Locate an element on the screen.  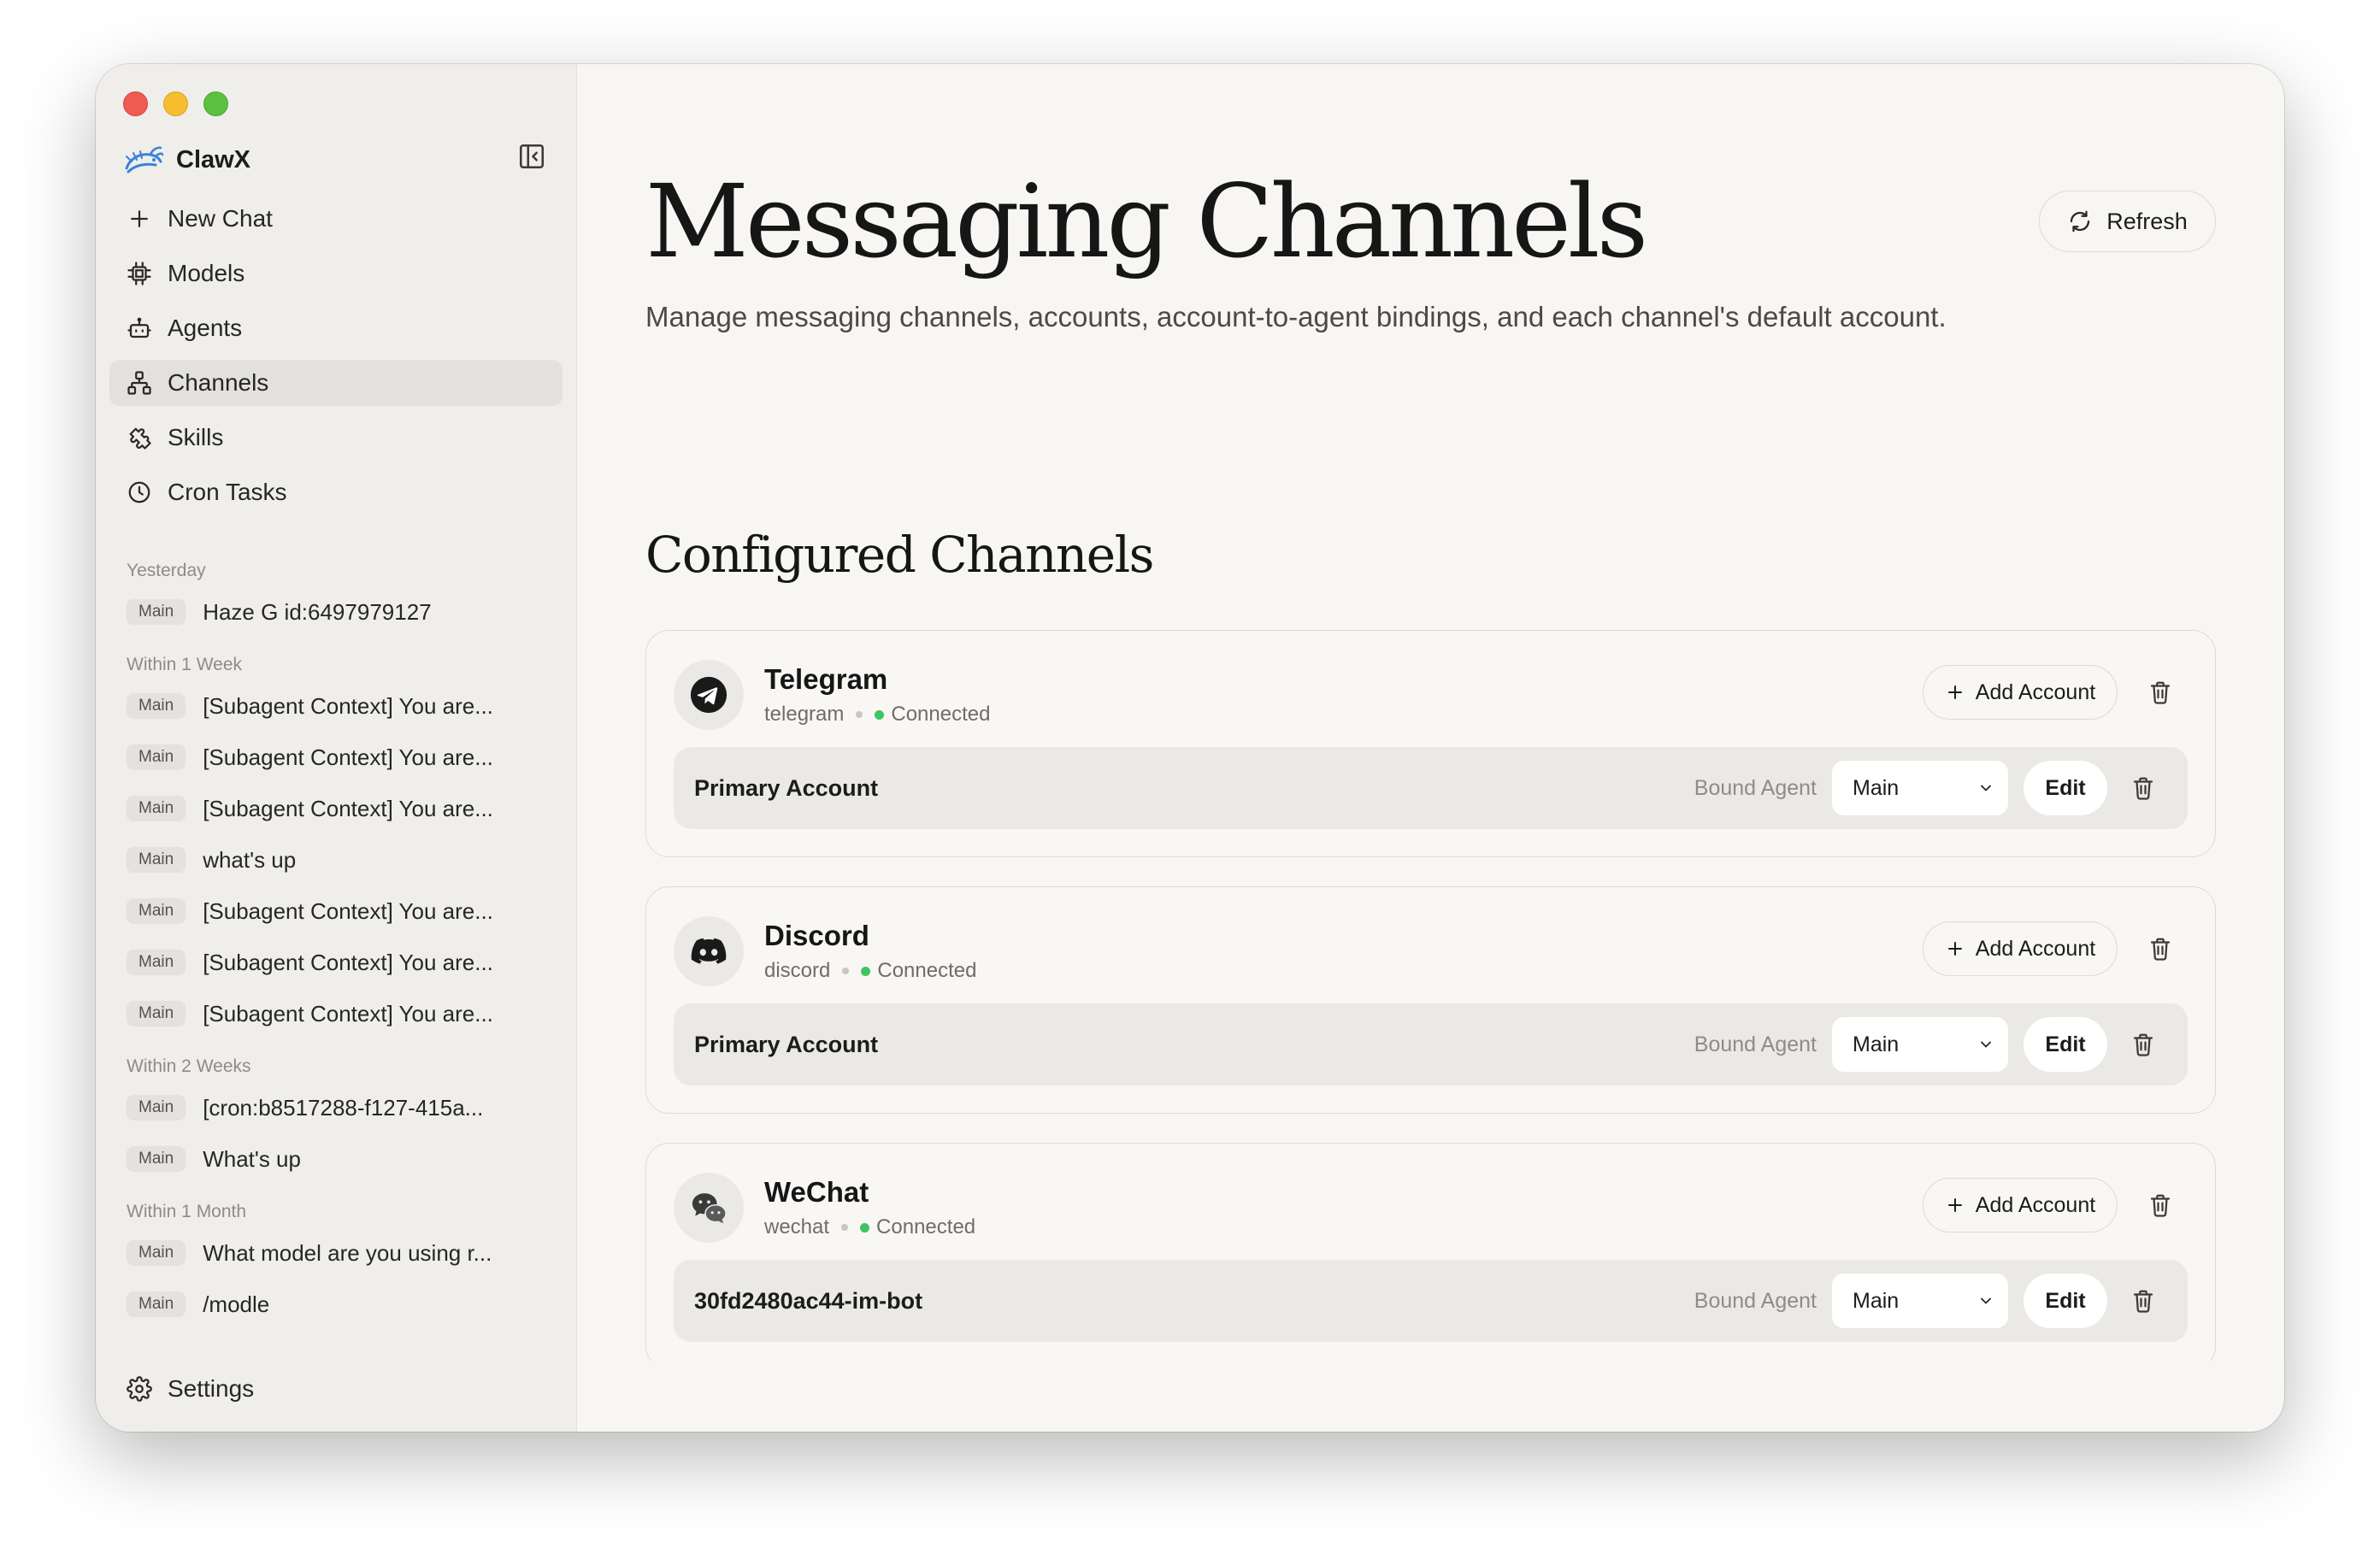
settings-button: Settings is located at coordinates (191, 1389).